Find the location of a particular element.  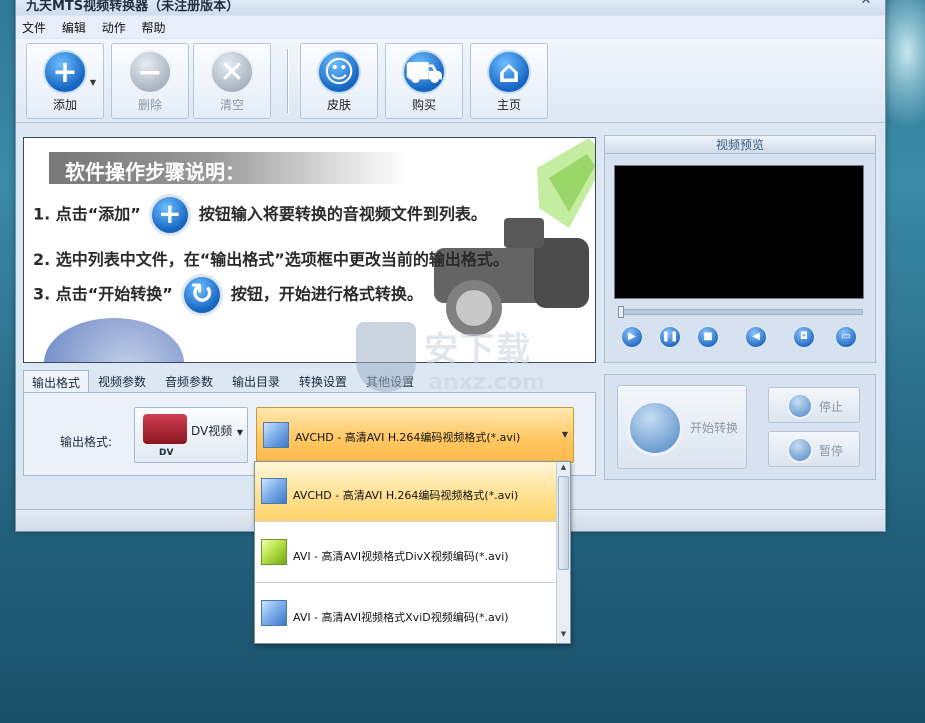

start-convert-button: 开始转换 is located at coordinates (682, 427).